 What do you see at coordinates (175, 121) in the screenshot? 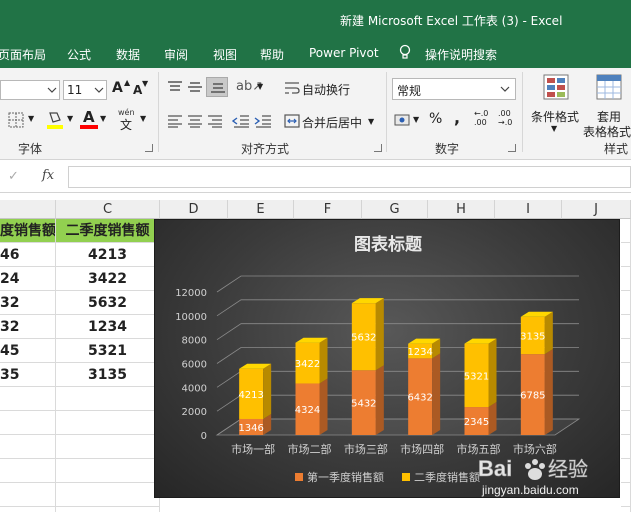
I see `align-left-icon` at bounding box center [175, 121].